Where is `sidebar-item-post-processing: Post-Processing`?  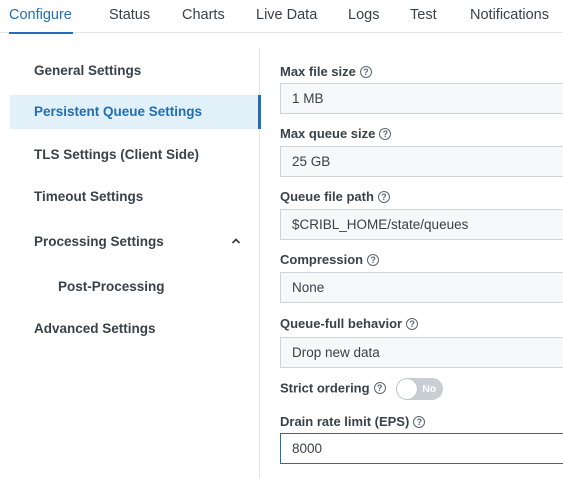
sidebar-item-post-processing: Post-Processing is located at coordinates (134, 287).